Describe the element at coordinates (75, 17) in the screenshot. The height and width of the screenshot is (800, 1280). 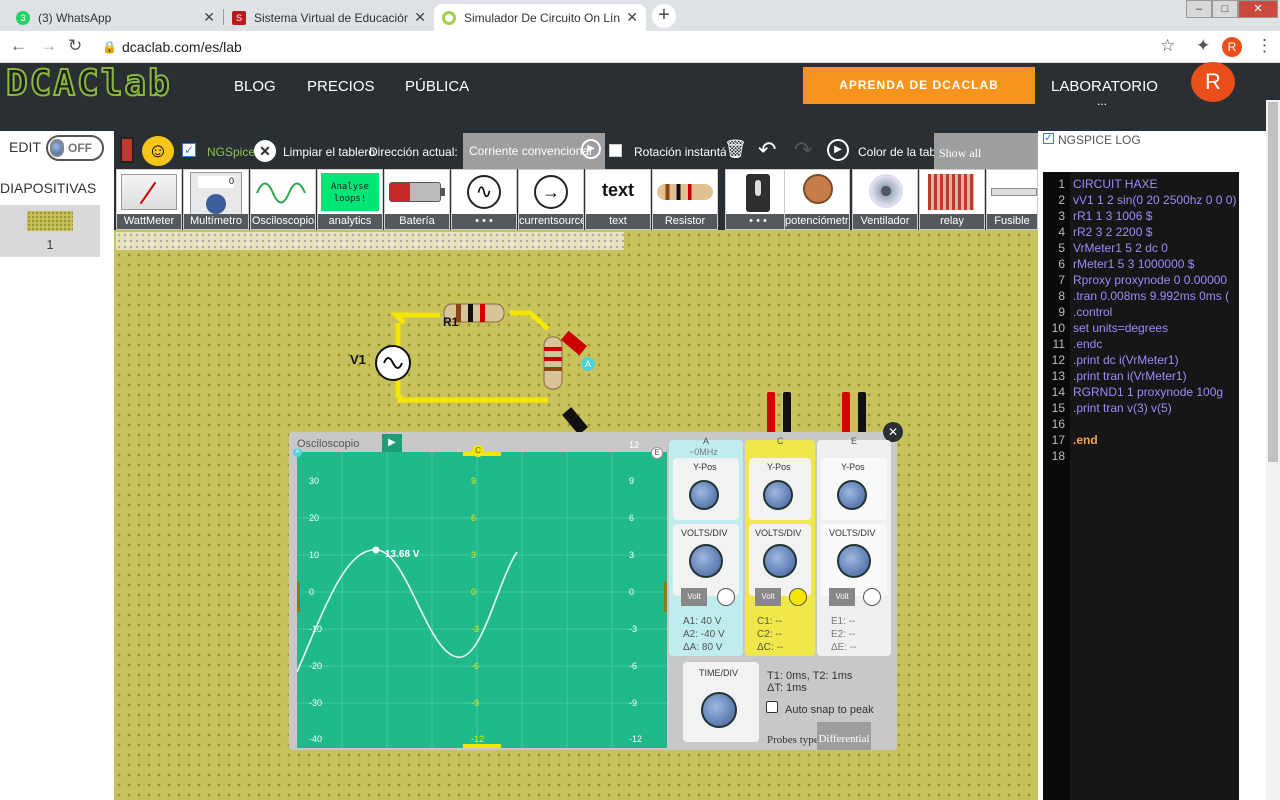
I see `tab-title: (3) WhatsApp` at that location.